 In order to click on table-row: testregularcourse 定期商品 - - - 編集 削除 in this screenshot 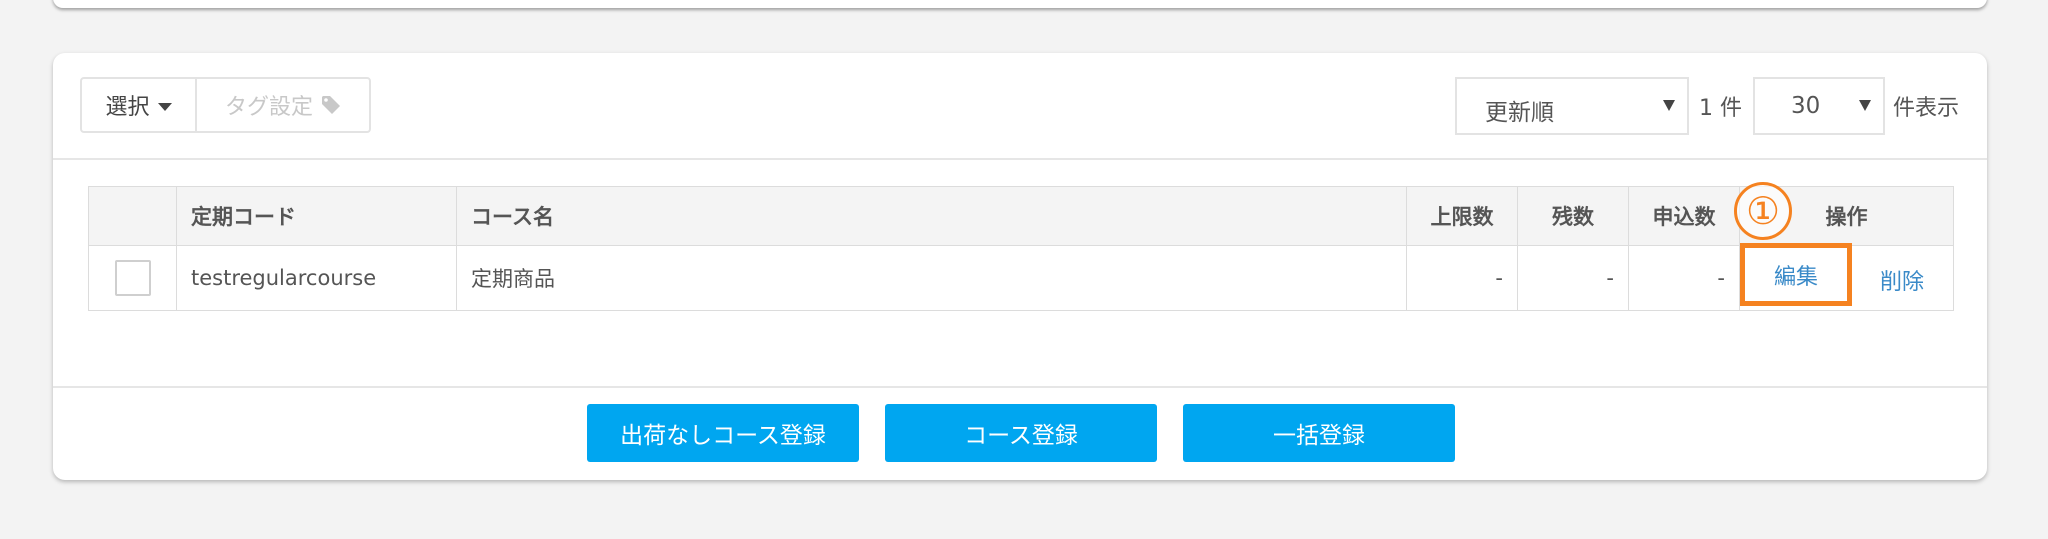, I will do `click(1021, 277)`.